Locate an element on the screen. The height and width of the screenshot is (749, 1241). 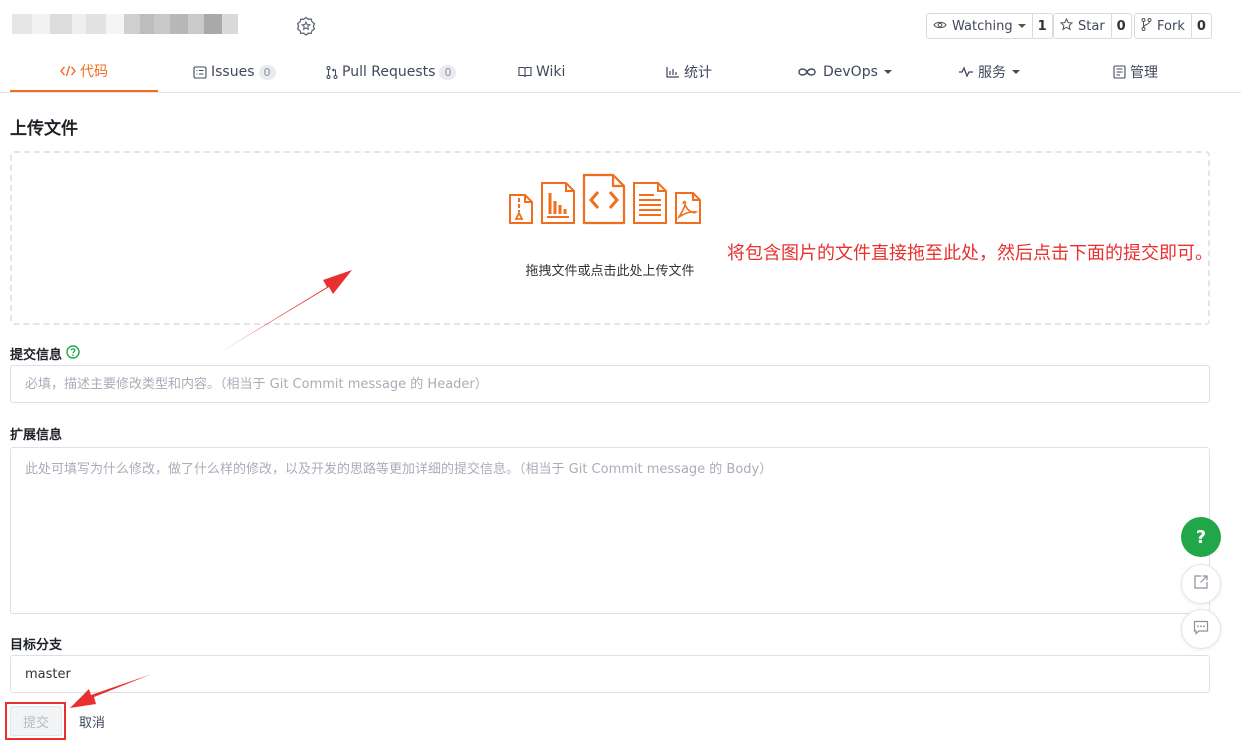
star-group: Star 0 is located at coordinates (1092, 26).